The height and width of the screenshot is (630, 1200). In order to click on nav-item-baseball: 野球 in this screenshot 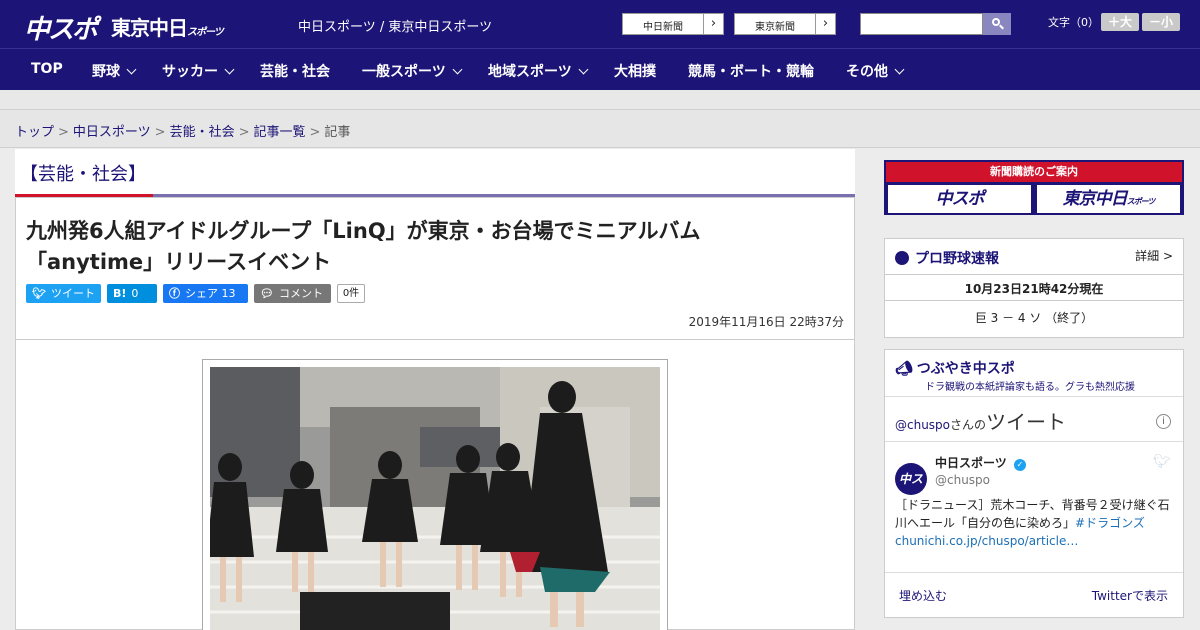, I will do `click(114, 71)`.